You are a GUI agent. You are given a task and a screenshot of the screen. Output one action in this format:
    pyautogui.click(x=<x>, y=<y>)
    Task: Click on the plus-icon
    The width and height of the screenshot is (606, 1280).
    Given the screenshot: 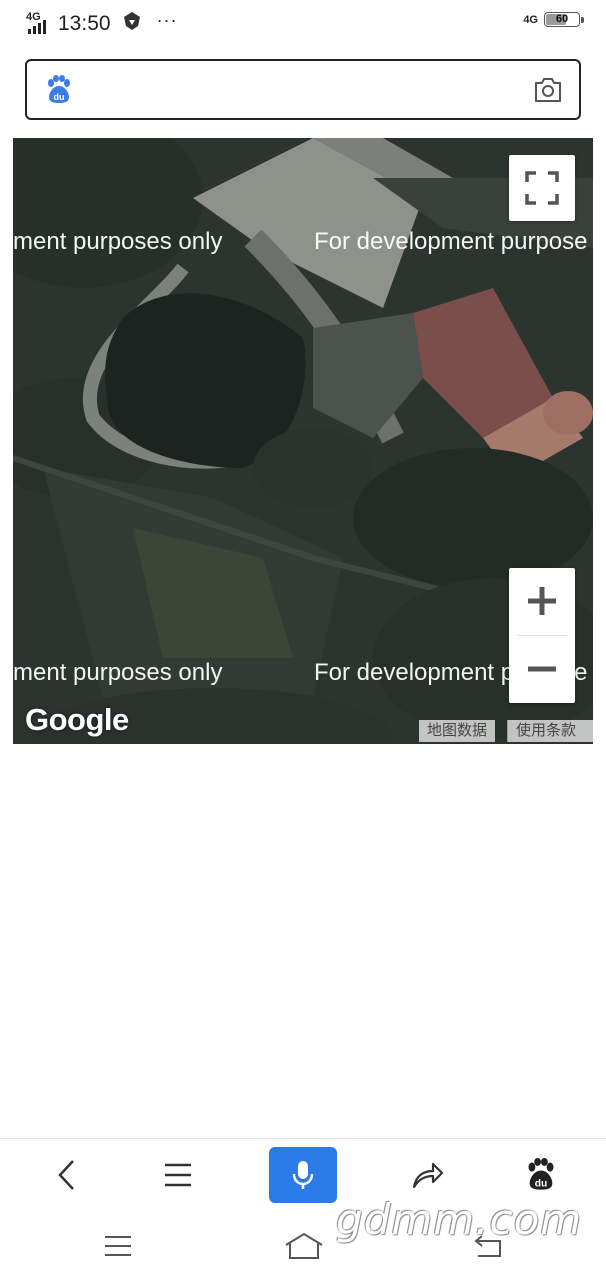 What is the action you would take?
    pyautogui.click(x=542, y=601)
    